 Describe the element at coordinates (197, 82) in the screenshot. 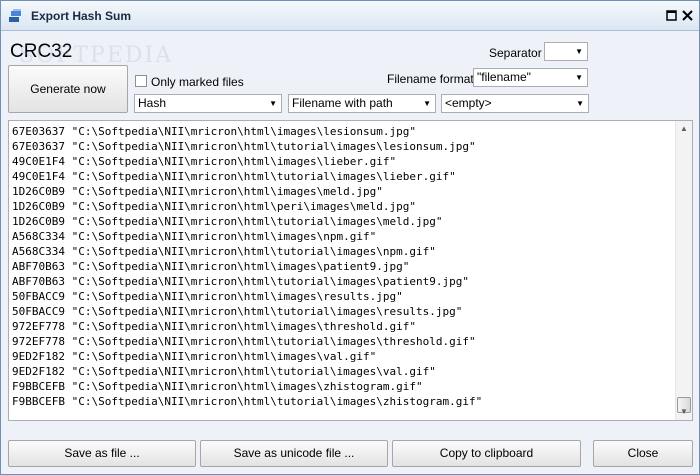

I see `only-marked-label: Only marked files` at that location.